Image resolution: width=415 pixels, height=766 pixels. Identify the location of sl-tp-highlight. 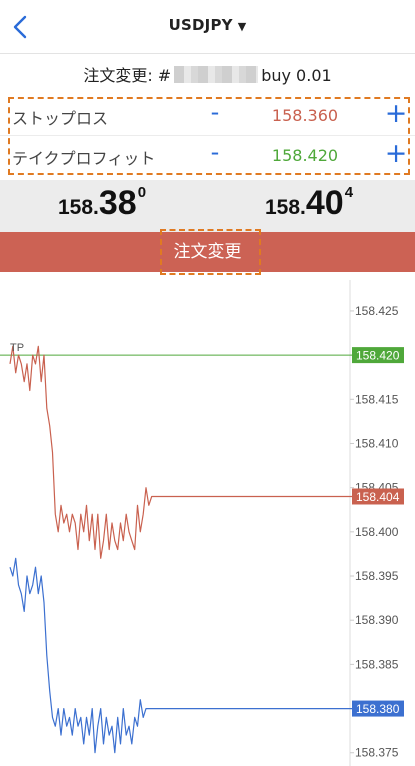
(209, 136).